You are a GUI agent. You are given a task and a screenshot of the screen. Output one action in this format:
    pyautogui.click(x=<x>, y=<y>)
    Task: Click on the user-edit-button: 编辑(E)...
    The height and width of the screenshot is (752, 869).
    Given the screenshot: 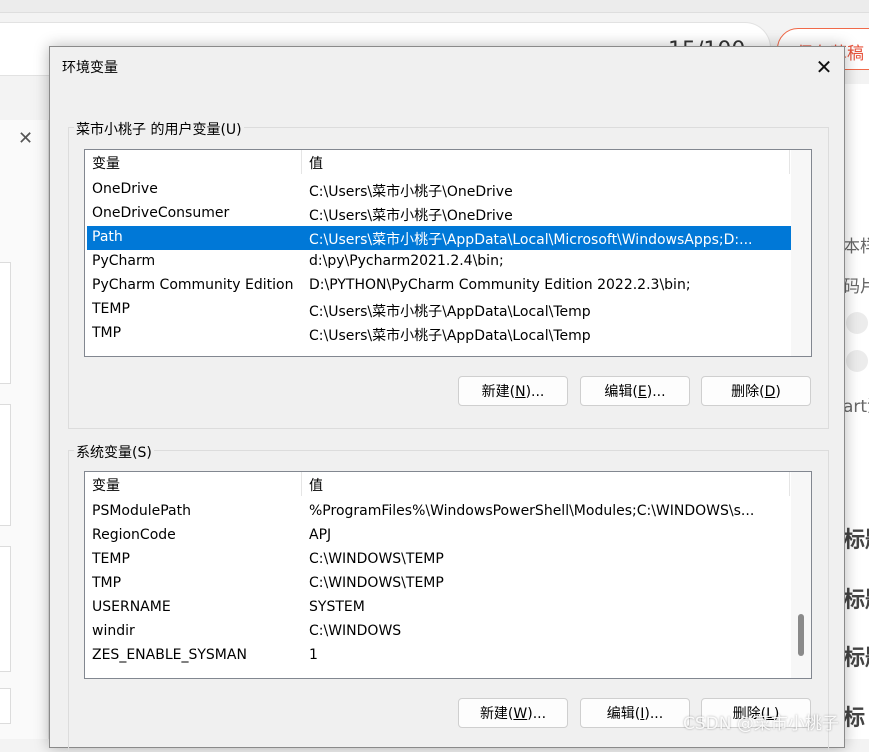 What is the action you would take?
    pyautogui.click(x=635, y=391)
    